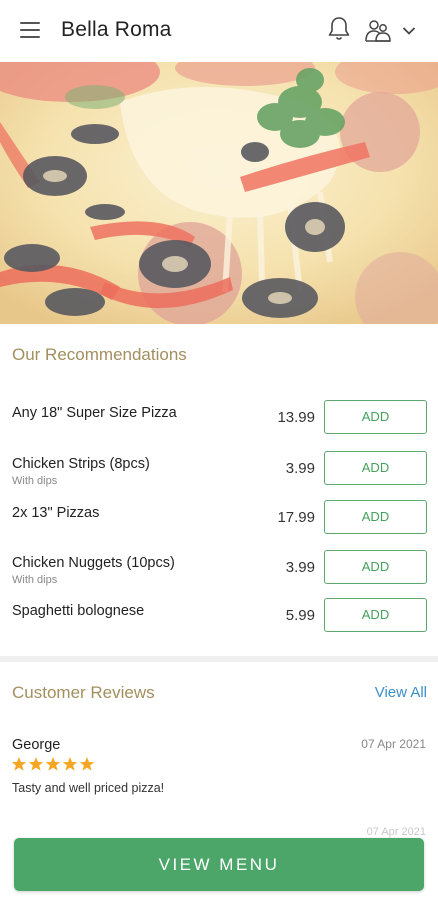 The image size is (438, 900). Describe the element at coordinates (219, 31) in the screenshot. I see `app-header: Bella Roma` at that location.